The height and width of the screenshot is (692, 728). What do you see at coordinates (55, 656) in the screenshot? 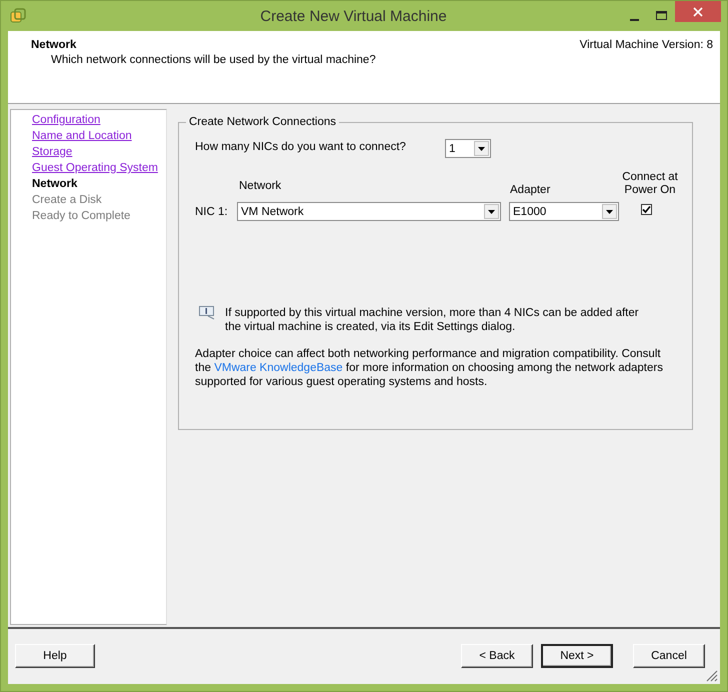
I see `dialog-button: Help` at bounding box center [55, 656].